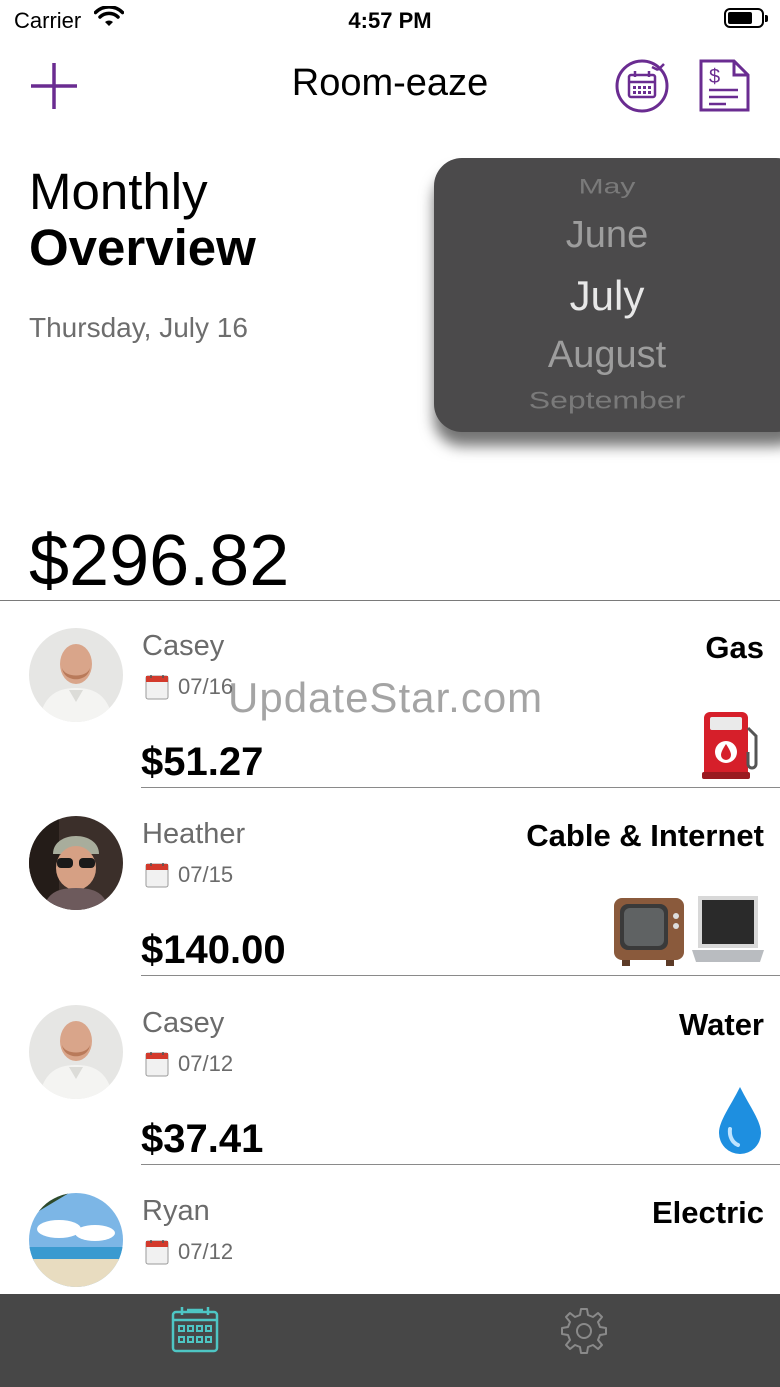  I want to click on tab-bar, so click(390, 1340).